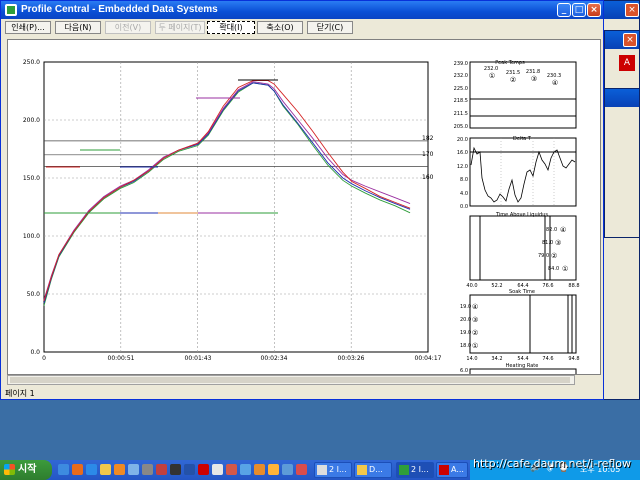 The width and height of the screenshot is (640, 480). Describe the element at coordinates (119, 9) in the screenshot. I see `window-title: Profile Central - Embedded Data Systems` at that location.